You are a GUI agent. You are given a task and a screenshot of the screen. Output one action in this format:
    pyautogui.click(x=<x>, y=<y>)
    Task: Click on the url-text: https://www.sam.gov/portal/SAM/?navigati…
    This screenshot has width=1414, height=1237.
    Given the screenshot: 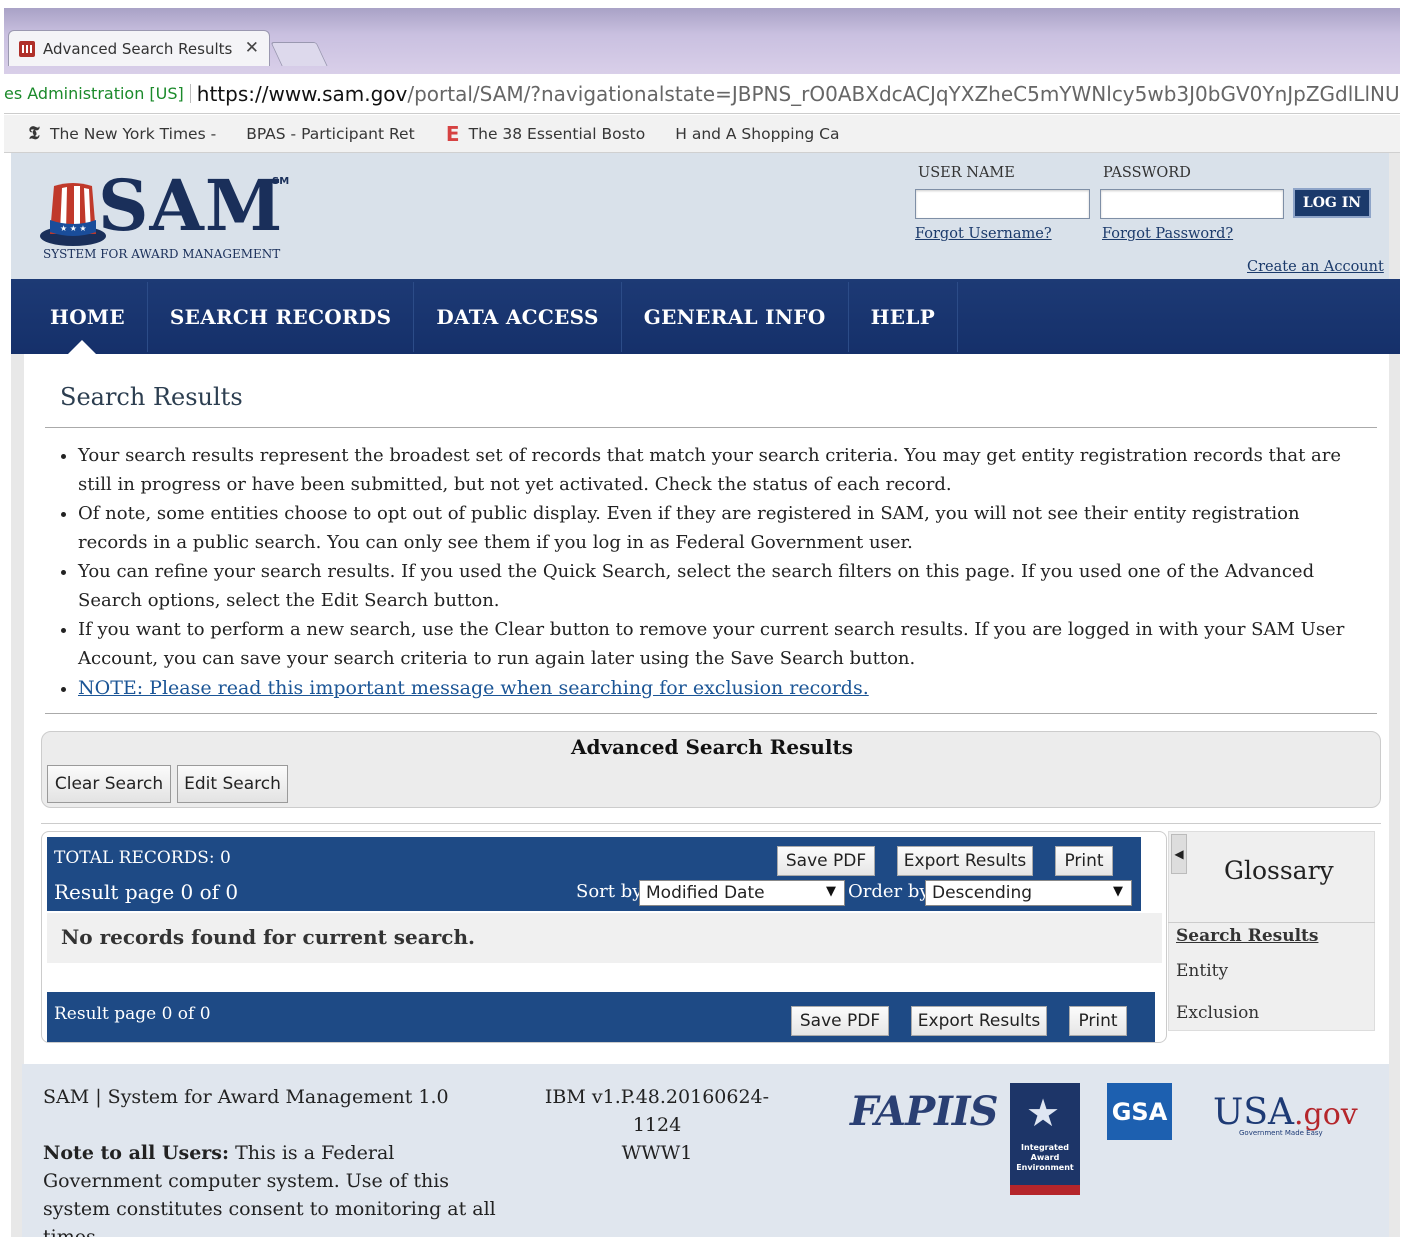 What is the action you would take?
    pyautogui.click(x=798, y=94)
    